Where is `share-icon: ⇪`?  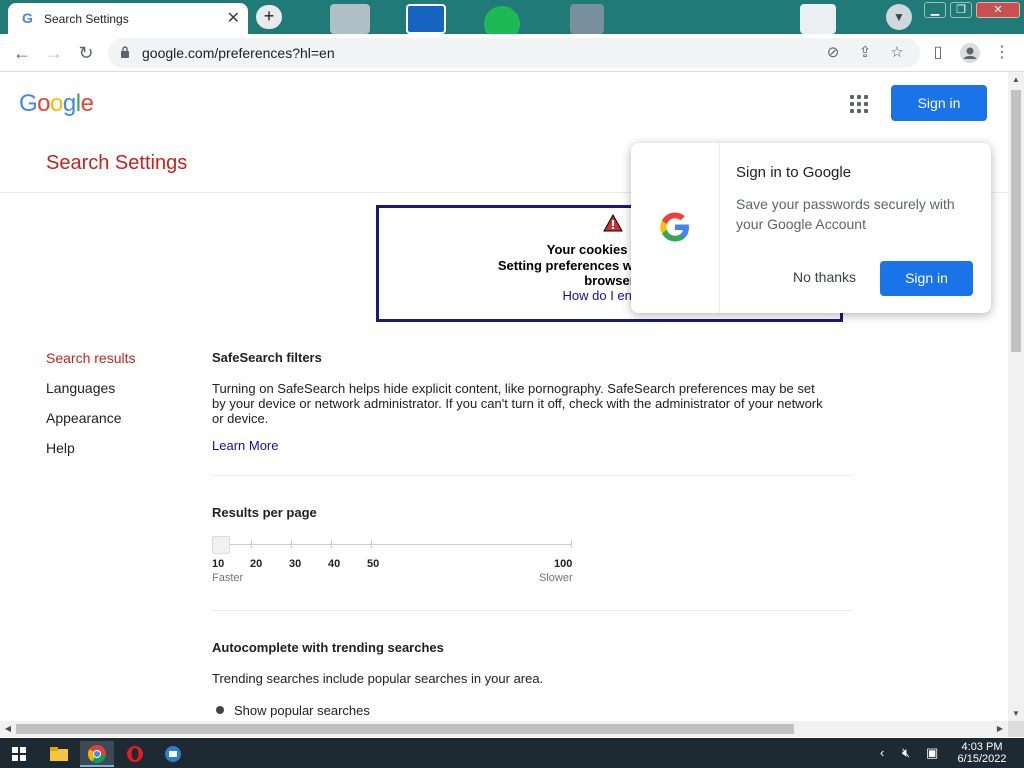
share-icon: ⇪ is located at coordinates (865, 53).